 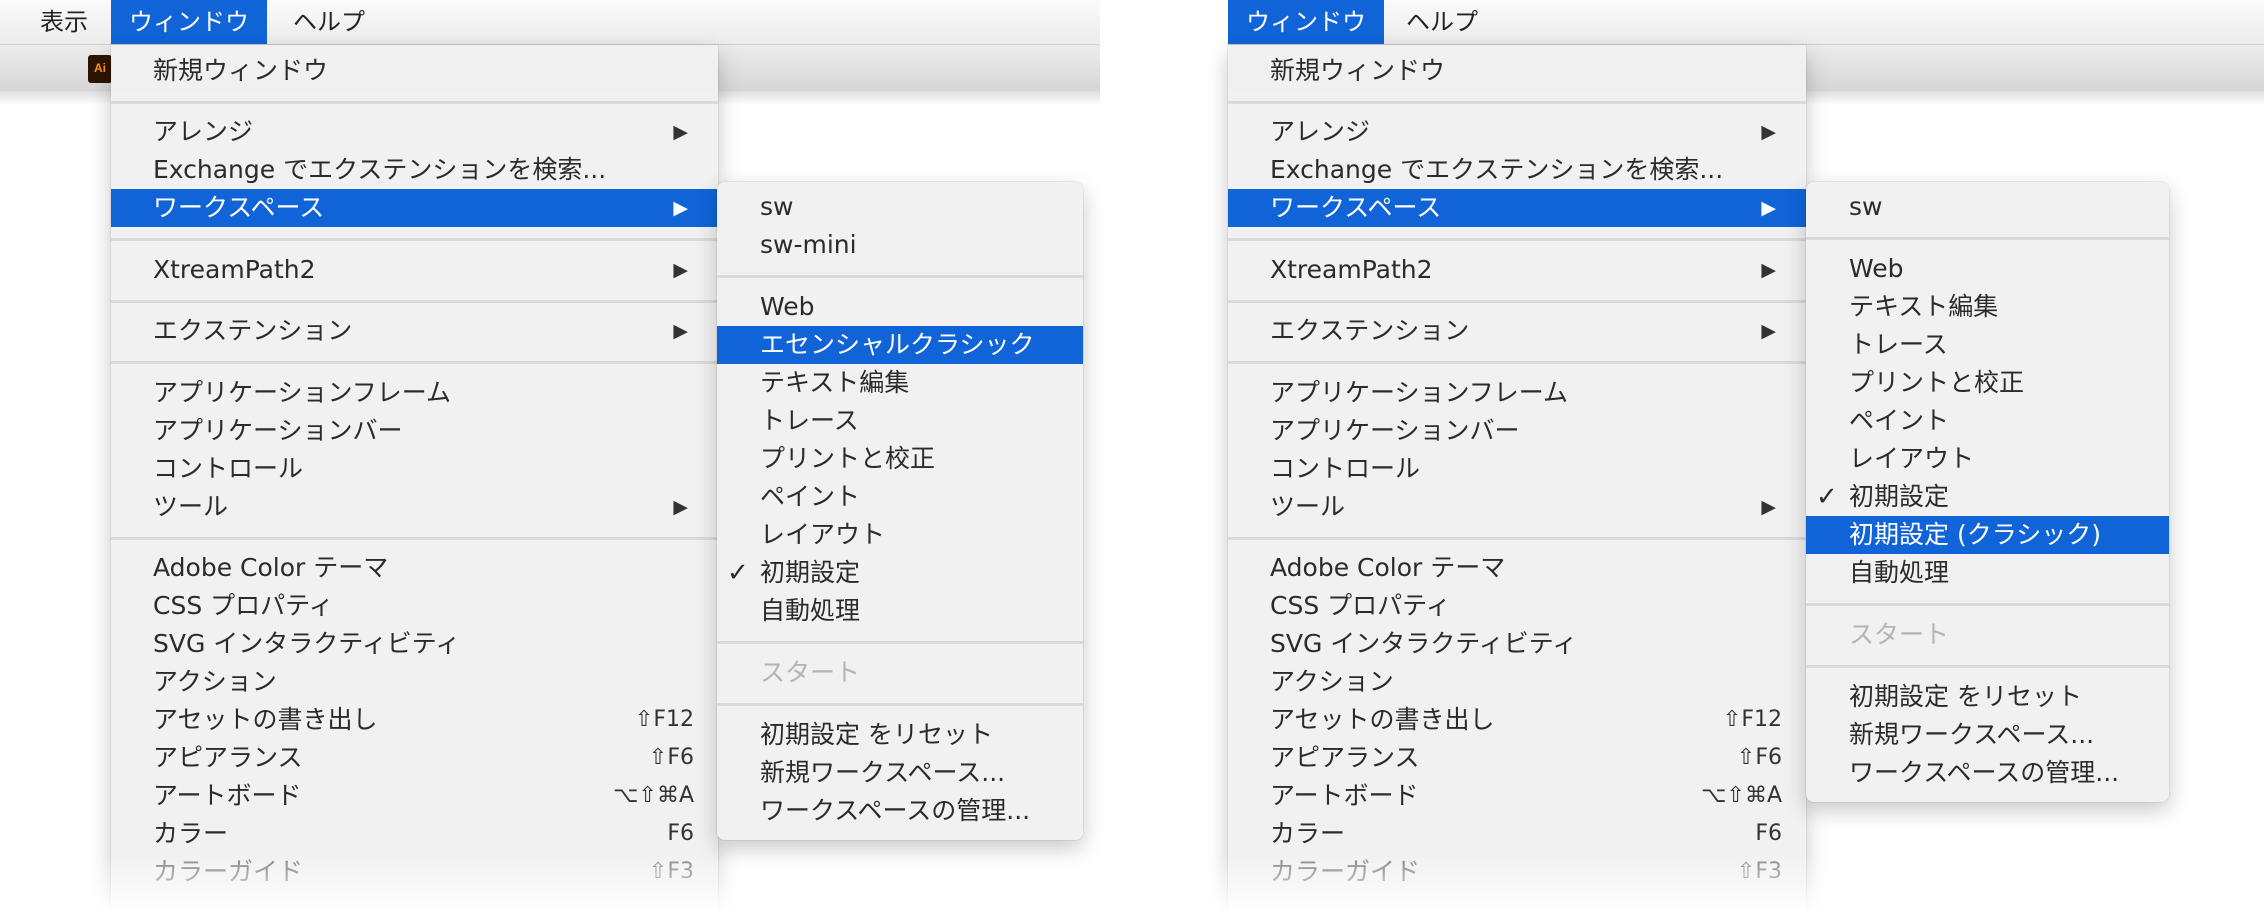 I want to click on menu-item-label: ワークスペース, so click(x=239, y=207).